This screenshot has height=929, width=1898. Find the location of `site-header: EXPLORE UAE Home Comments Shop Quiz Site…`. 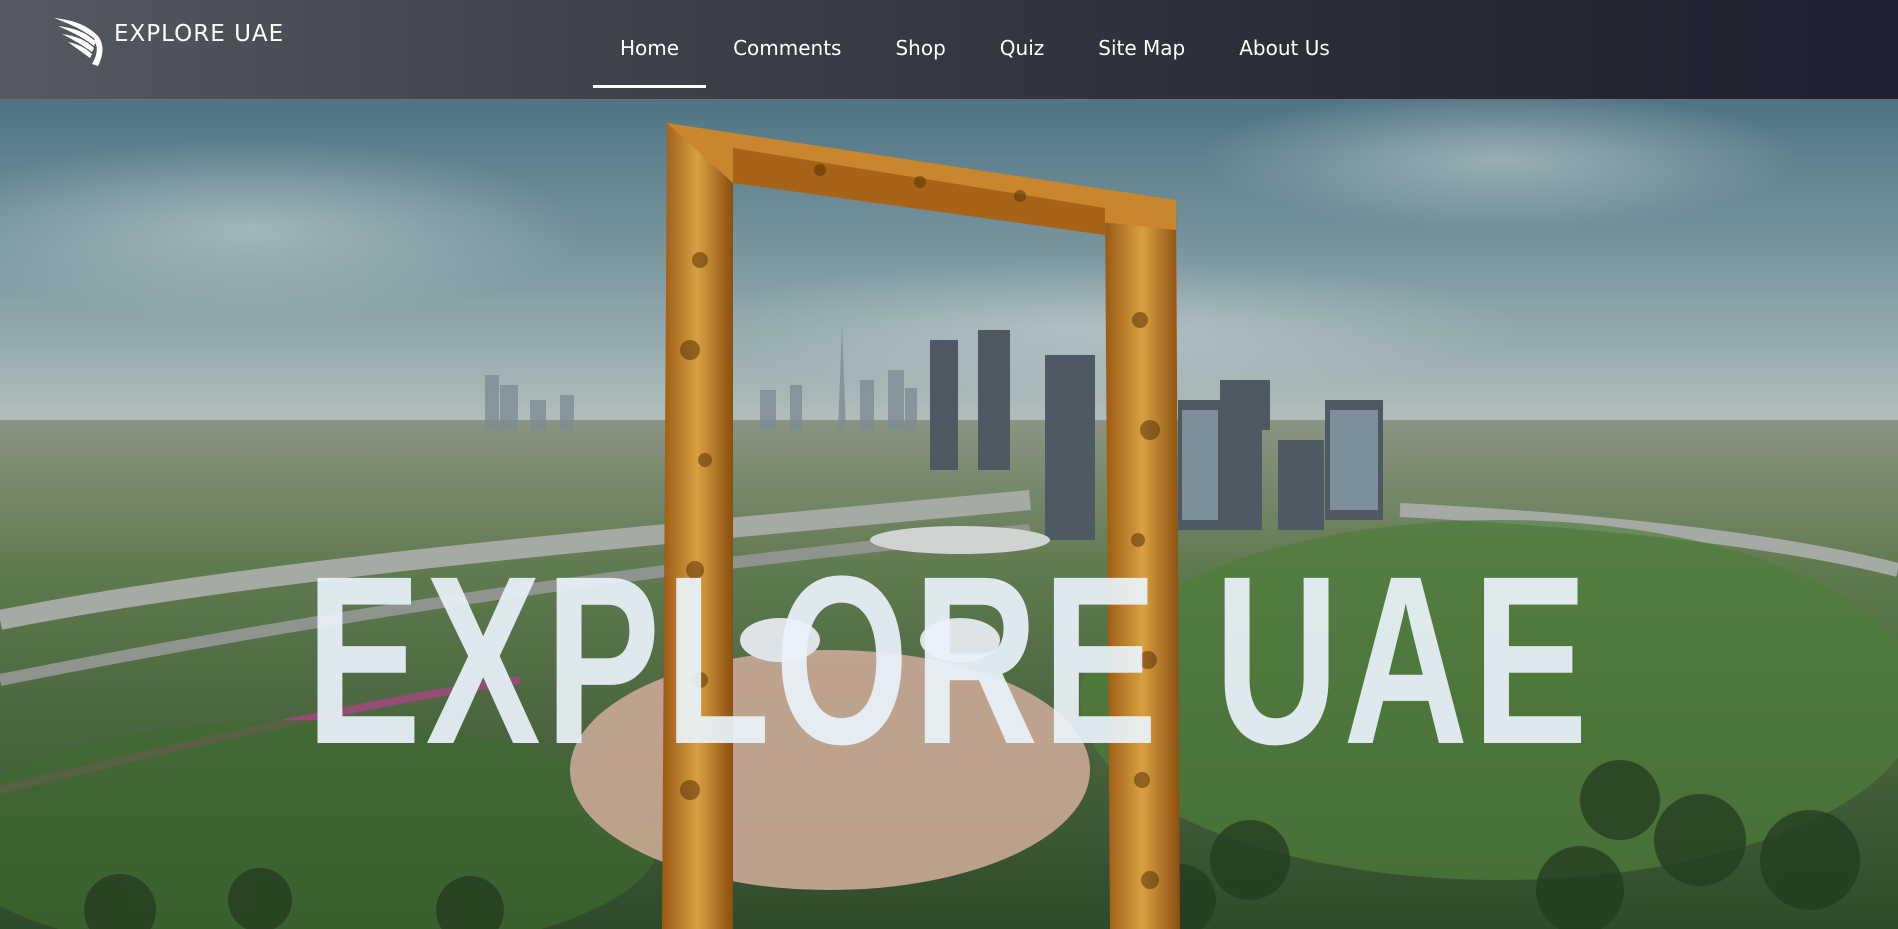

site-header: EXPLORE UAE Home Comments Shop Quiz Site… is located at coordinates (949, 50).